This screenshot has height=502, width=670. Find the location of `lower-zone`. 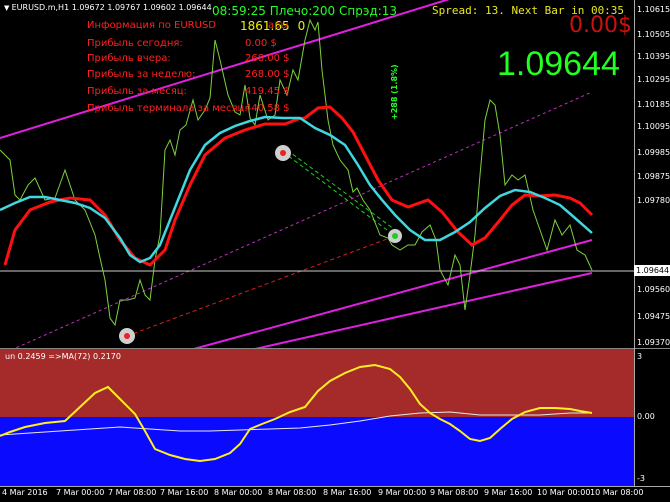

lower-zone is located at coordinates (317, 451).